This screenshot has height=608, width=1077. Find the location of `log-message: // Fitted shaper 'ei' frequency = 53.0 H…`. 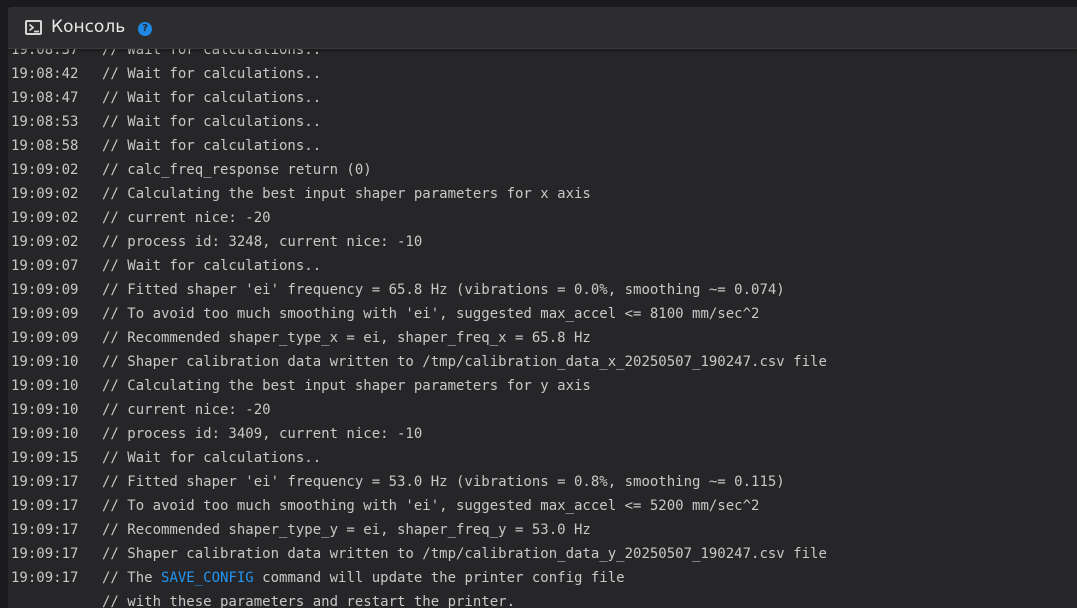

log-message: // Fitted shaper 'ei' frequency = 53.0 H… is located at coordinates (443, 482).